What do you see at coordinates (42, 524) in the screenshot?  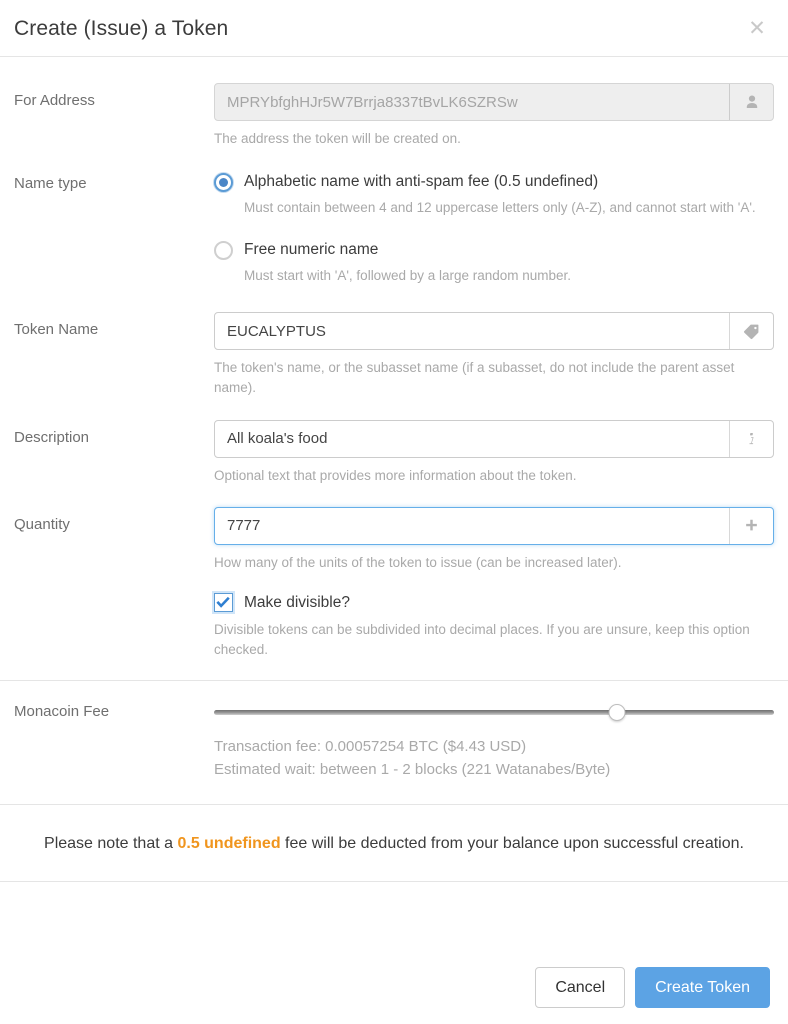 I see `label-quantity: Quantity` at bounding box center [42, 524].